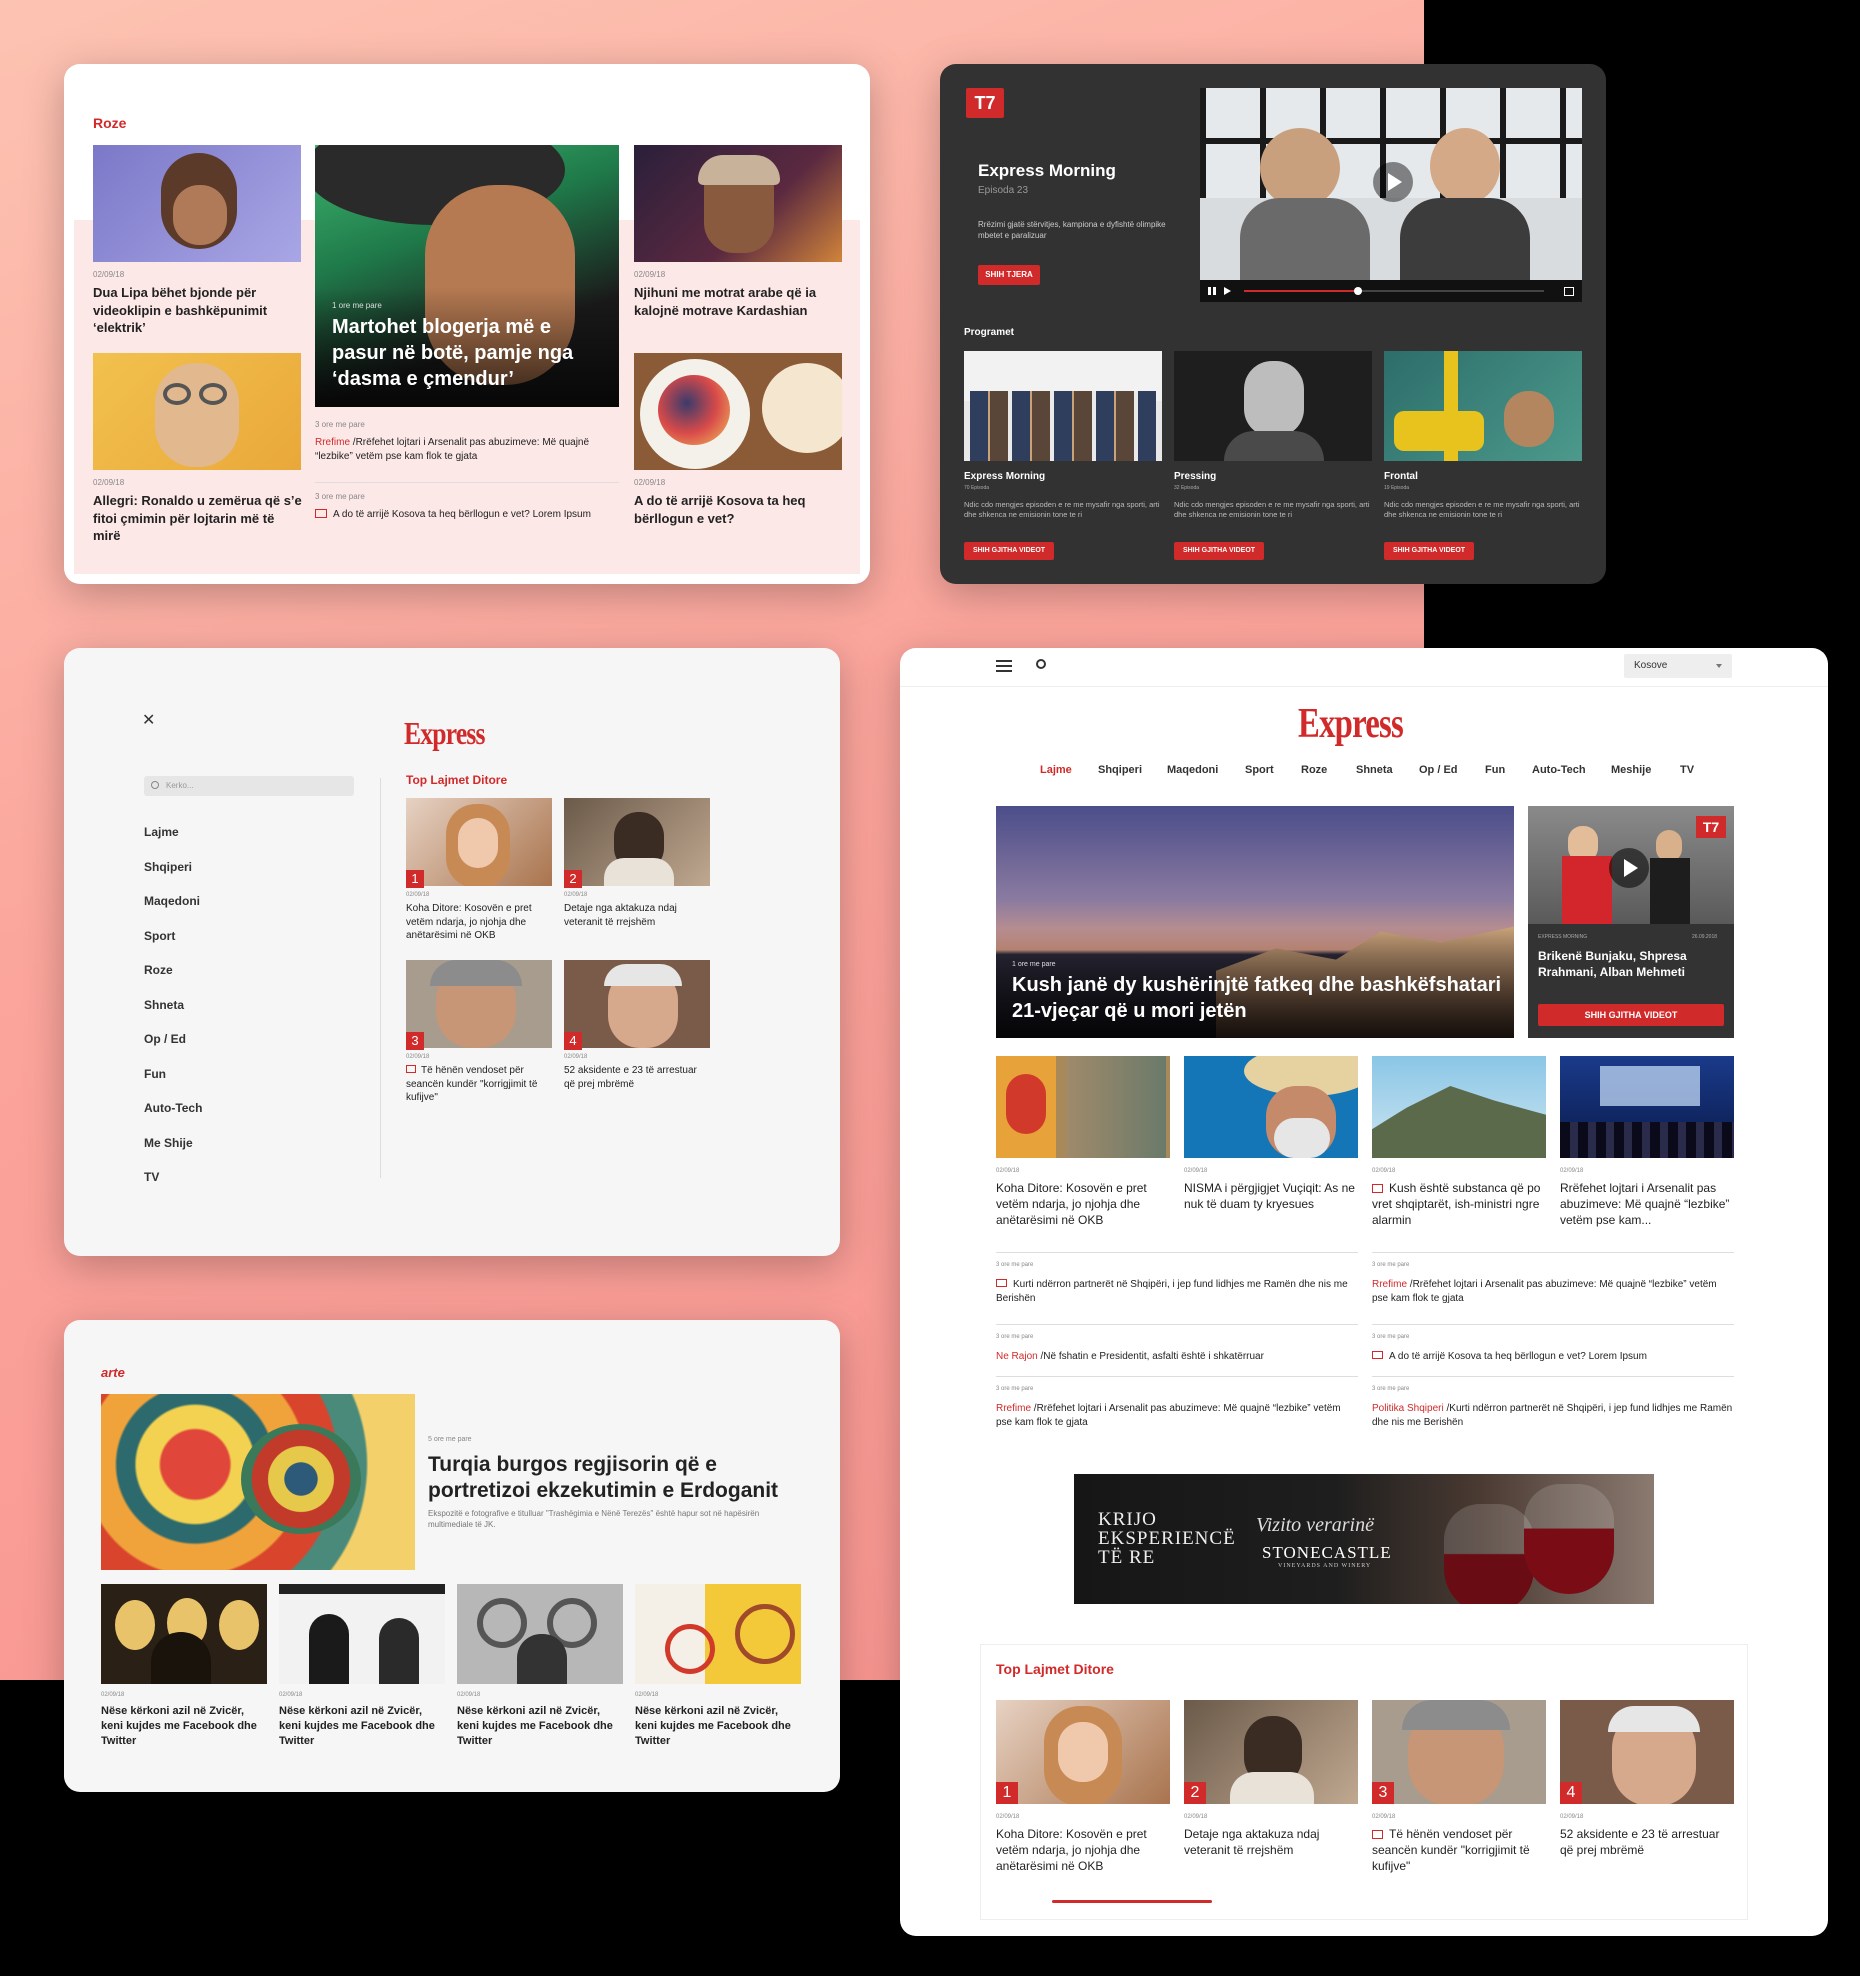  Describe the element at coordinates (1394, 291) in the screenshot. I see `progress-track` at that location.